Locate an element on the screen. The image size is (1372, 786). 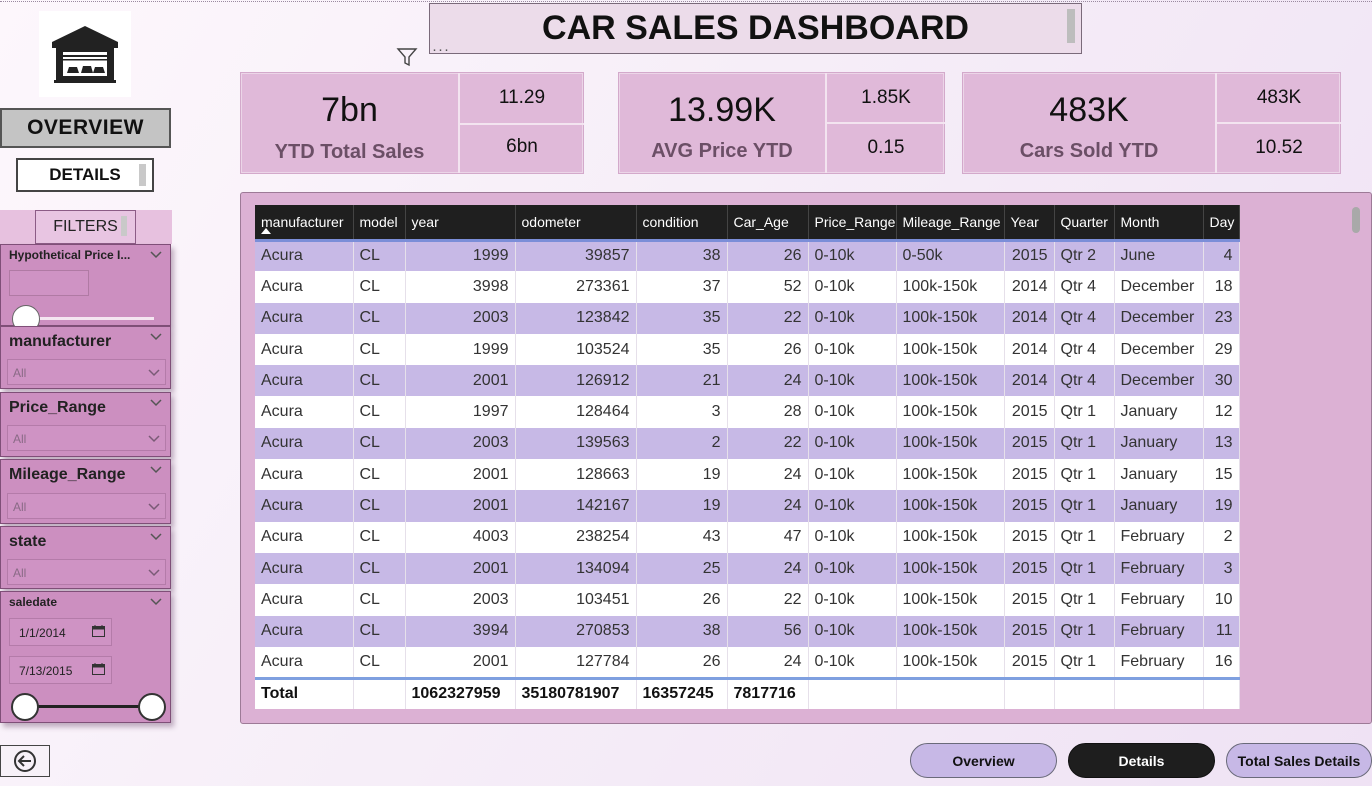
filters-header: FILTERS is located at coordinates (85, 227).